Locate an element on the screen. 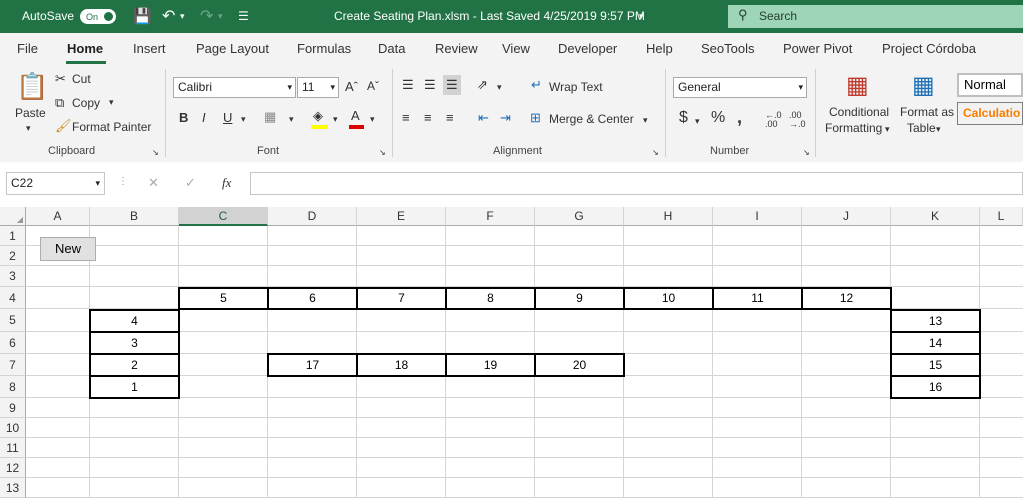 This screenshot has width=1023, height=498. decrease-font-icon: Aˇ is located at coordinates (373, 86).